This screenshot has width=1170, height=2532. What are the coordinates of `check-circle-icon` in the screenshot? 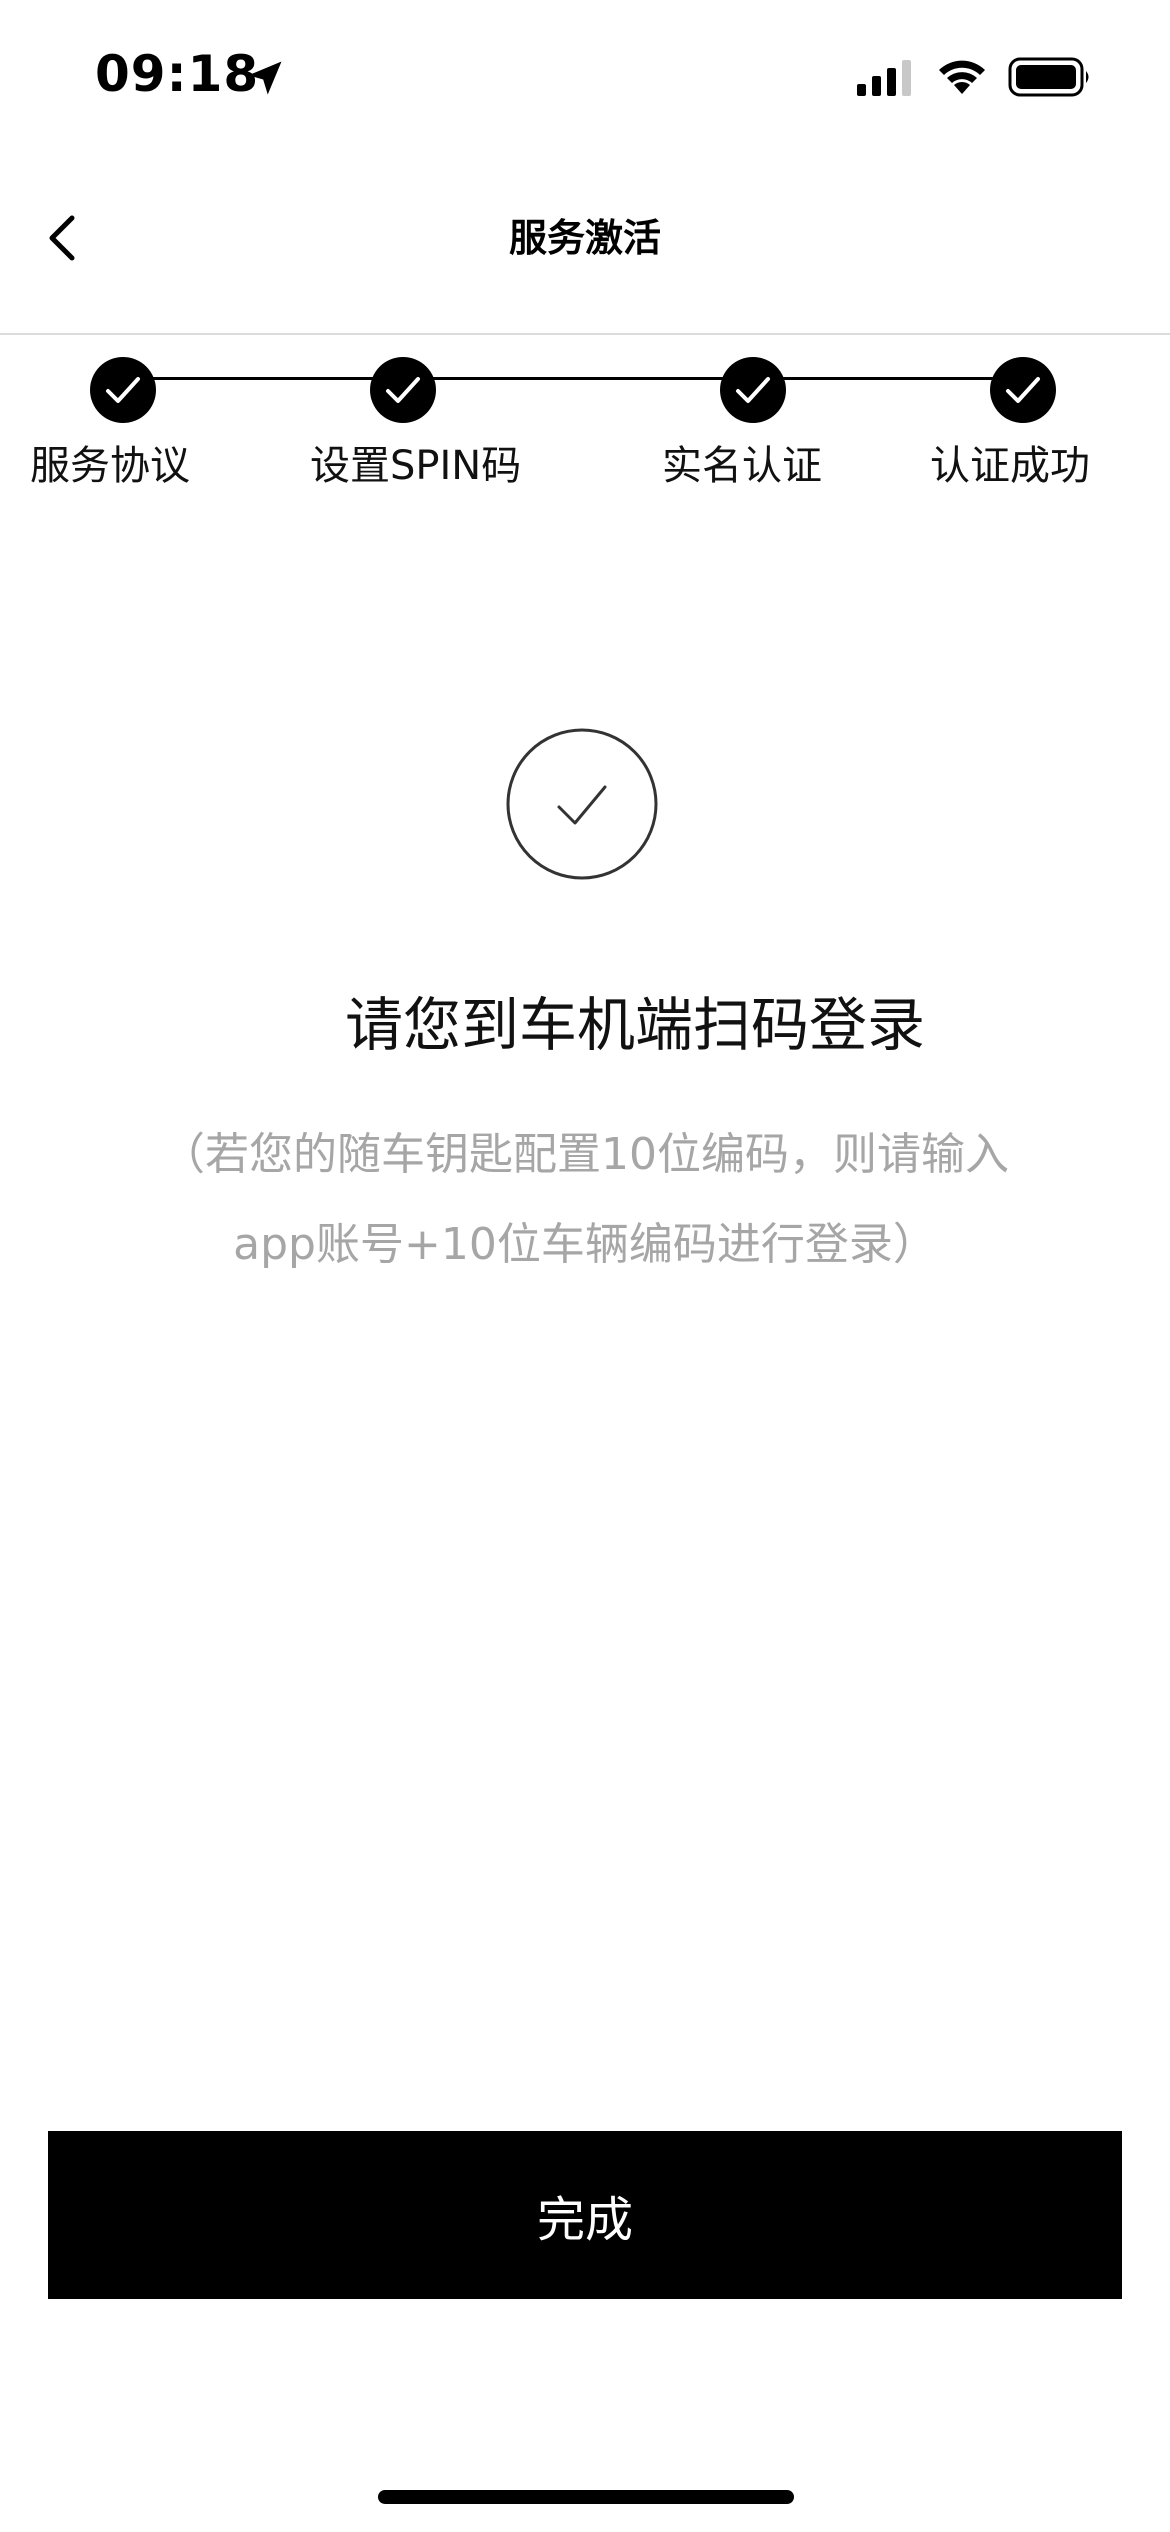 It's located at (582, 804).